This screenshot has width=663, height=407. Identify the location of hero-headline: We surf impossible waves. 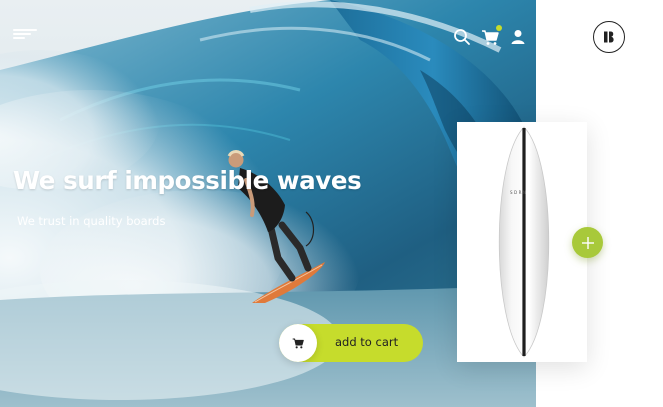
(187, 180).